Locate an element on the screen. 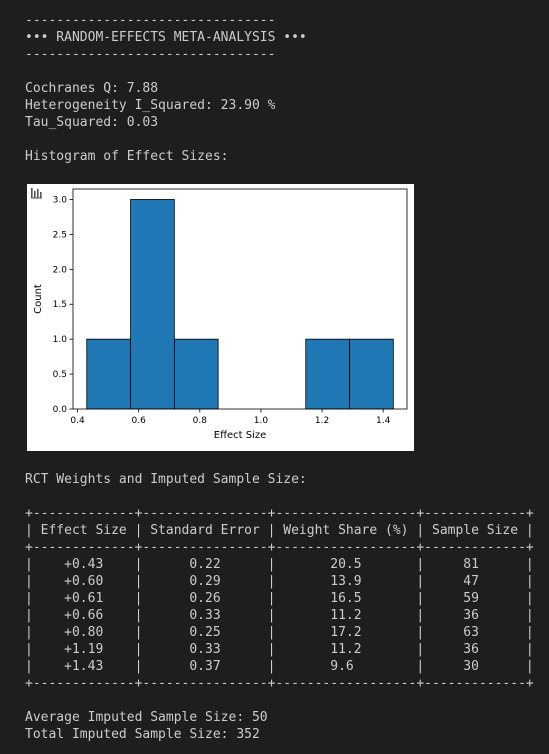 Image resolution: width=549 pixels, height=754 pixels. table-row: | +0.80 | 0.25 | 17.2 | 63 | is located at coordinates (279, 632).